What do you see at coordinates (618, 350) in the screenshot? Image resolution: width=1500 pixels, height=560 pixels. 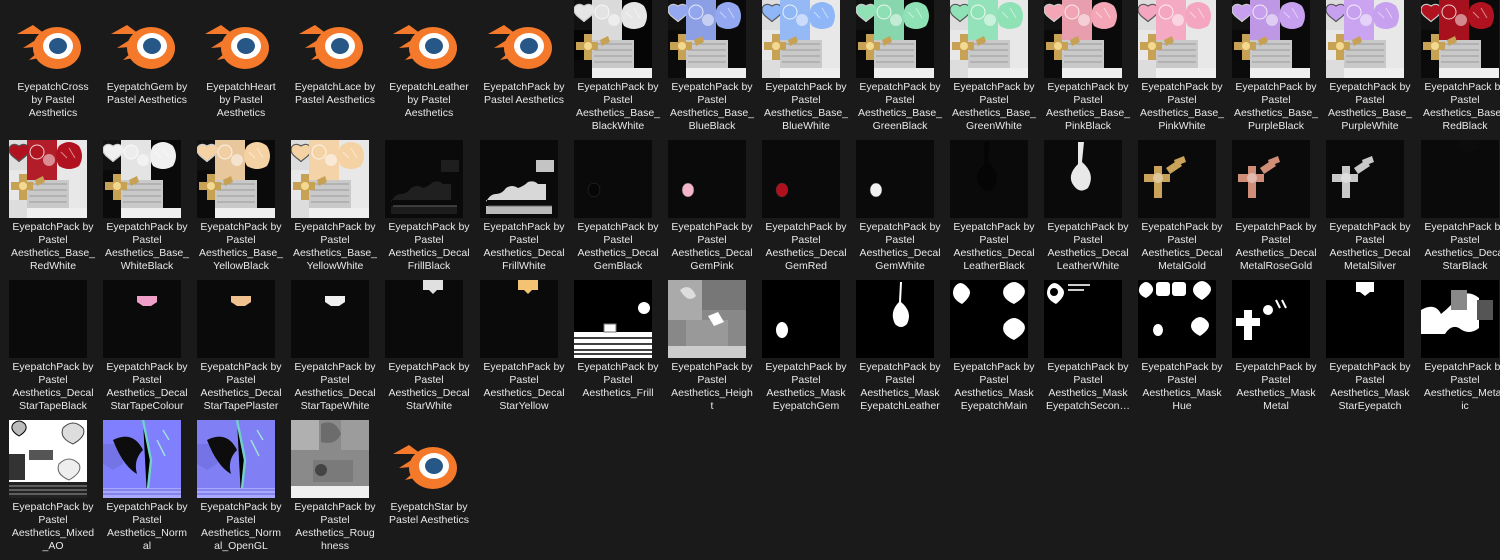 I see `file-item: EyepatchPack by Pastel Aesthetics_Frill` at bounding box center [618, 350].